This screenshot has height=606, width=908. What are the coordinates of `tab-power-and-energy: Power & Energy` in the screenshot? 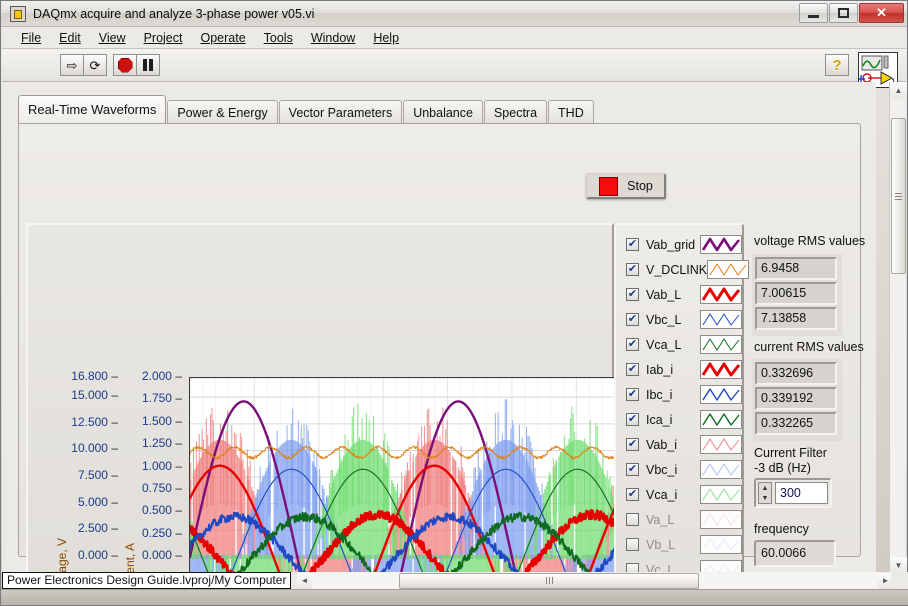 It's located at (222, 112).